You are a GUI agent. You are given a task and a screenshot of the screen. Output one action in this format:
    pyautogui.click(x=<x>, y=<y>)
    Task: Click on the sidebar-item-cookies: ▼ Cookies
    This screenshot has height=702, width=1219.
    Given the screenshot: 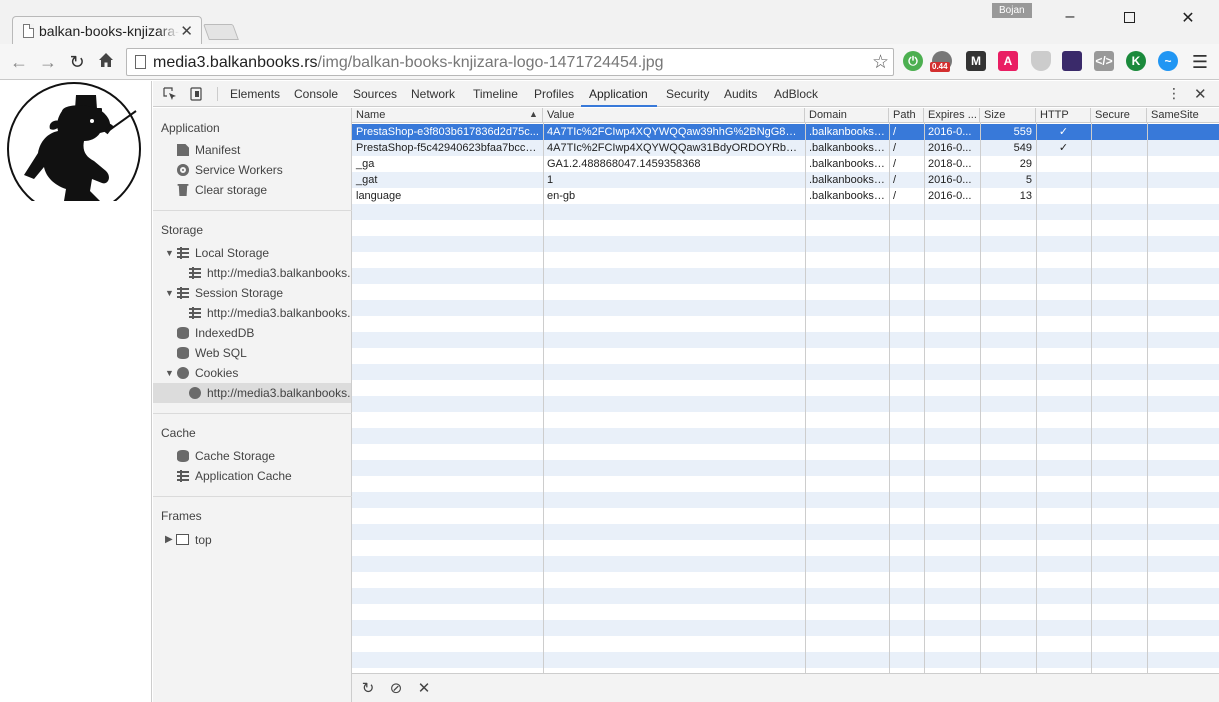 What is the action you would take?
    pyautogui.click(x=252, y=373)
    